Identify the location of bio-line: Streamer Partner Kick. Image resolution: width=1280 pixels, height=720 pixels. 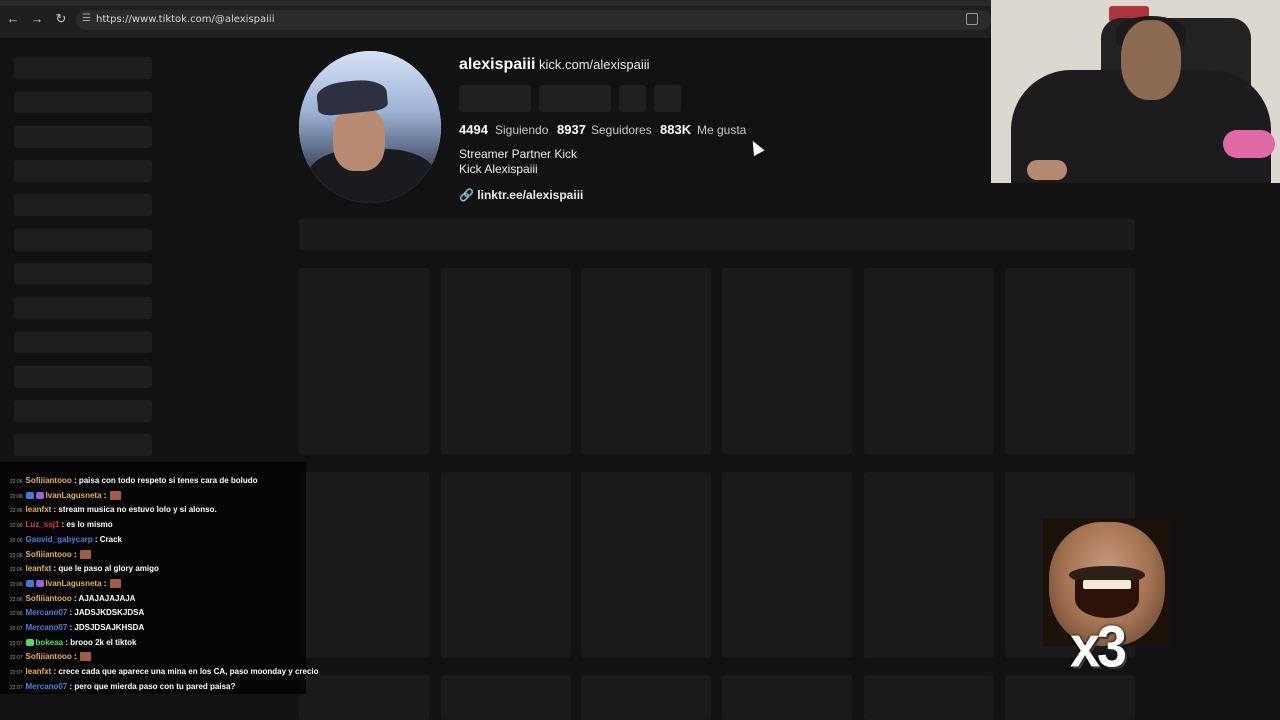
(518, 154).